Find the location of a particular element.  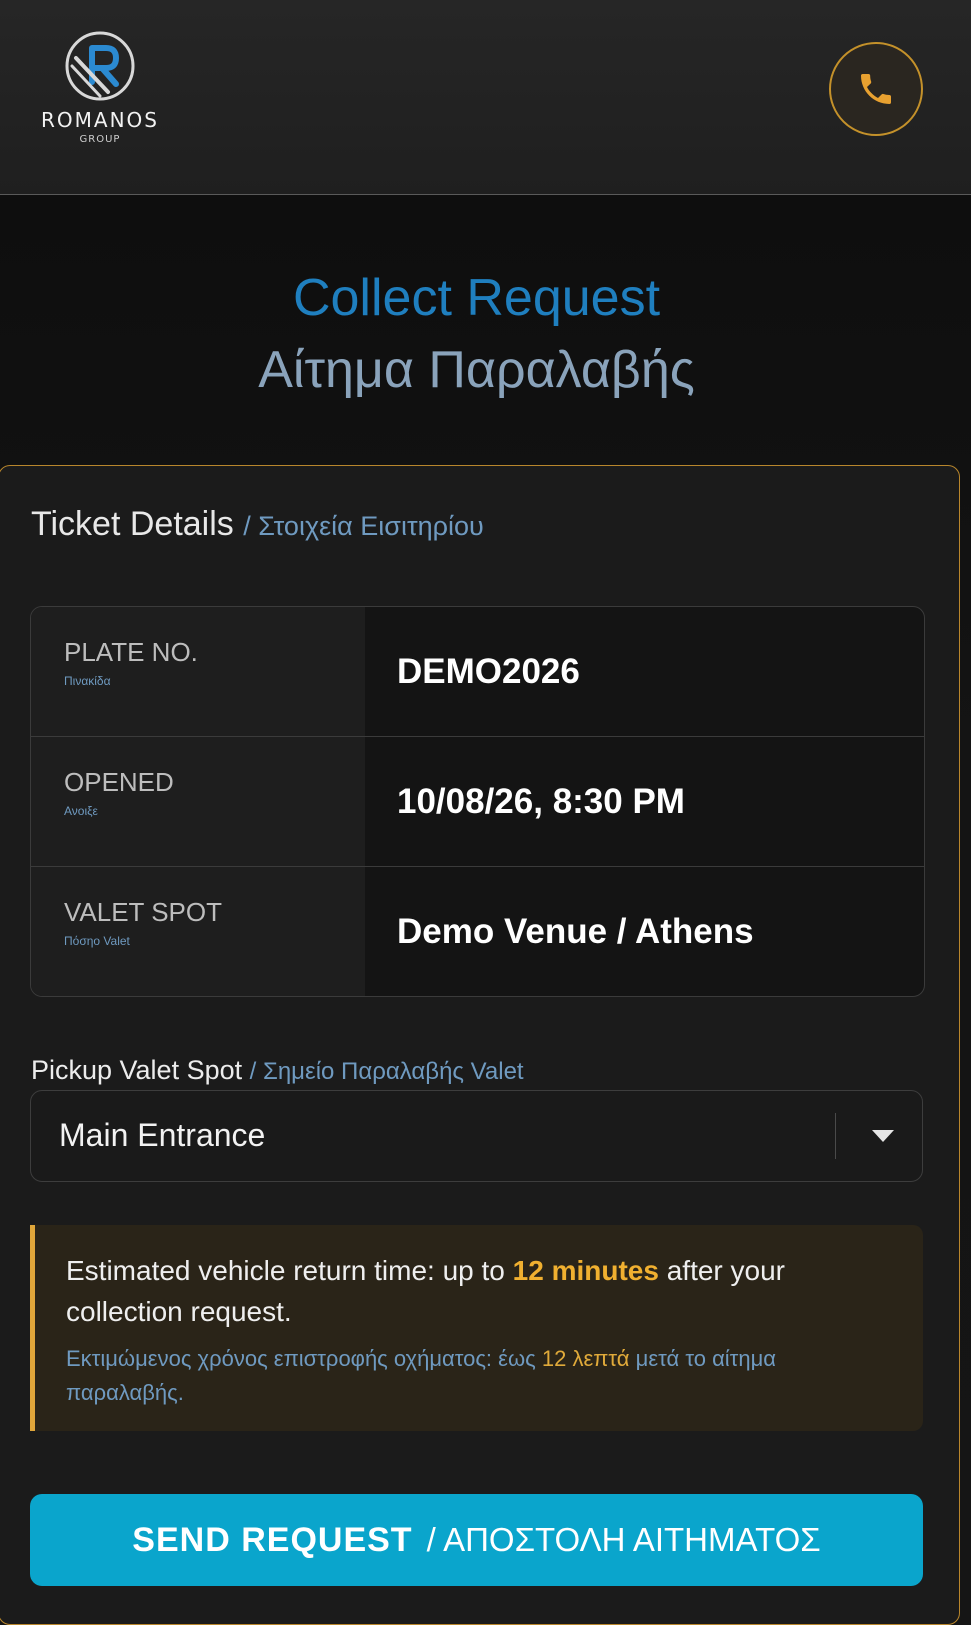

logo-subtitle: GROUP is located at coordinates (100, 139).